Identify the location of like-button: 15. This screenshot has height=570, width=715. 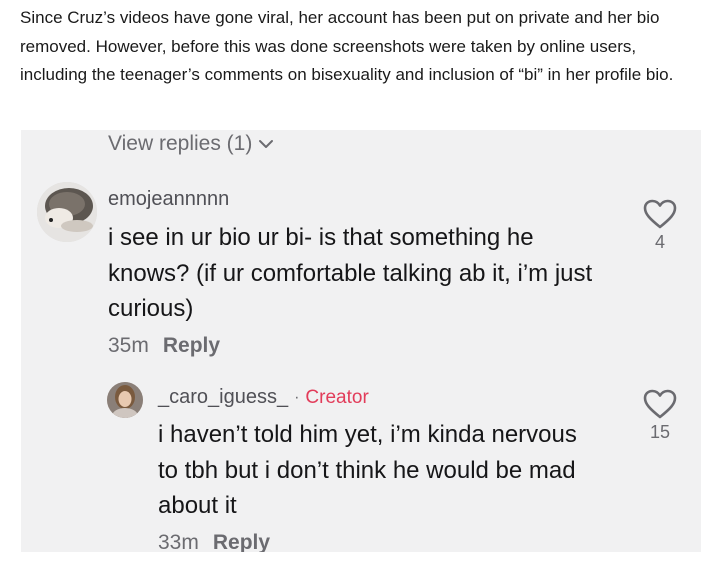
(660, 415).